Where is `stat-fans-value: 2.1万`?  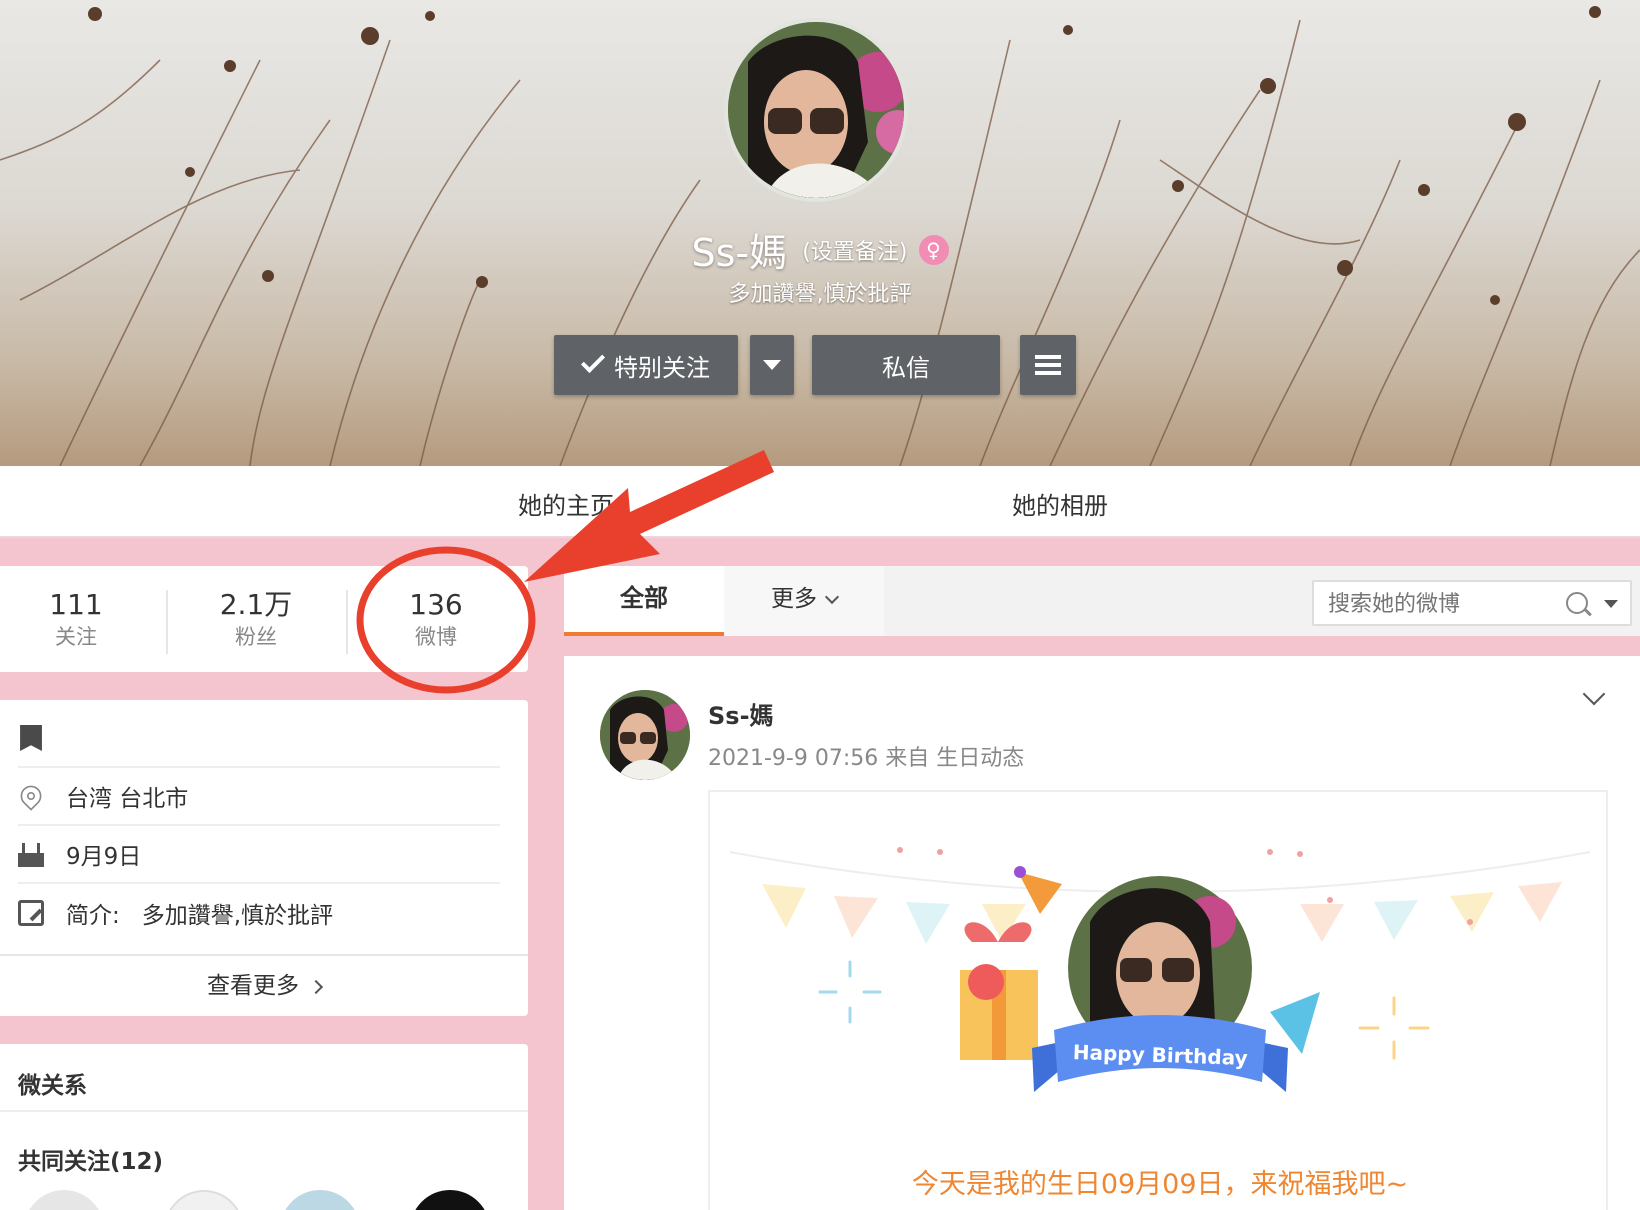
stat-fans-value: 2.1万 is located at coordinates (256, 604).